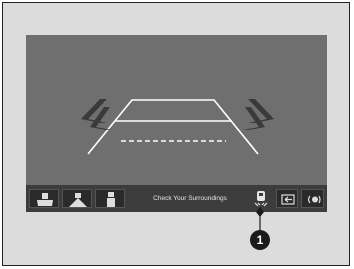  I want to click on callout-number-badge: 1, so click(260, 240).